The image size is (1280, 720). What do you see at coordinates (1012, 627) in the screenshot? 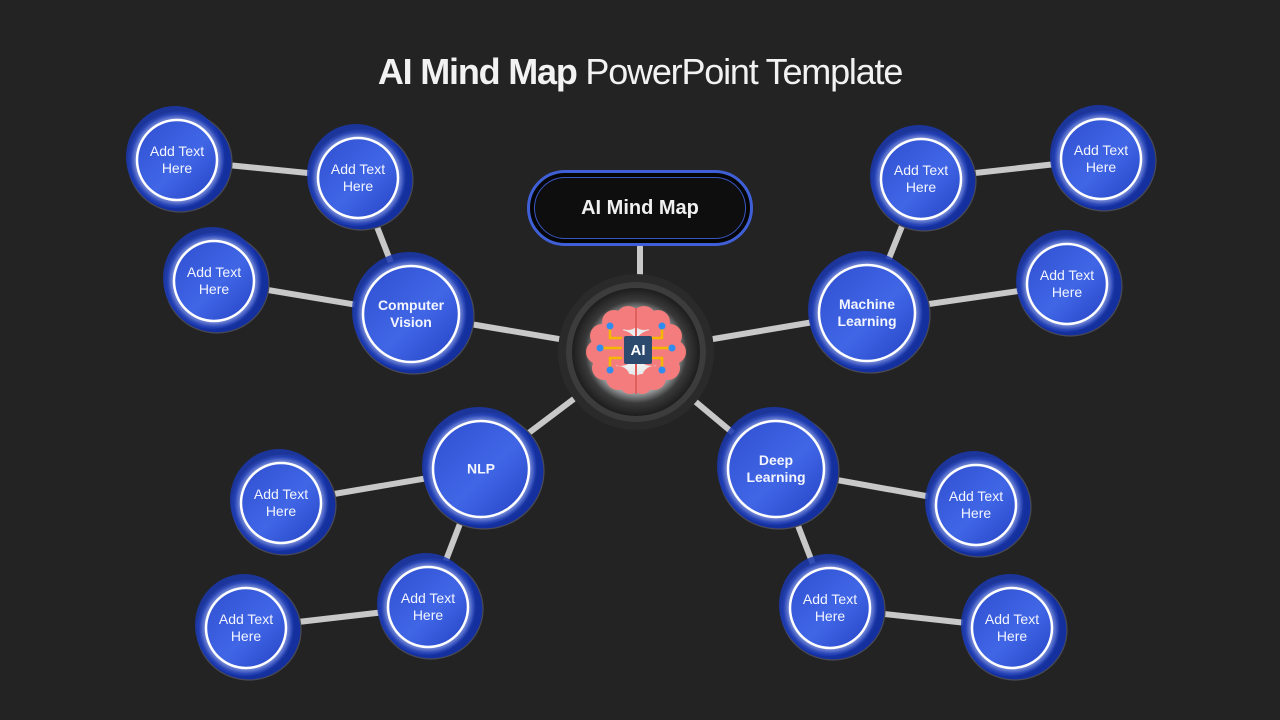
I see `deep-learning-leaf-3-label: Add Text Here` at bounding box center [1012, 627].